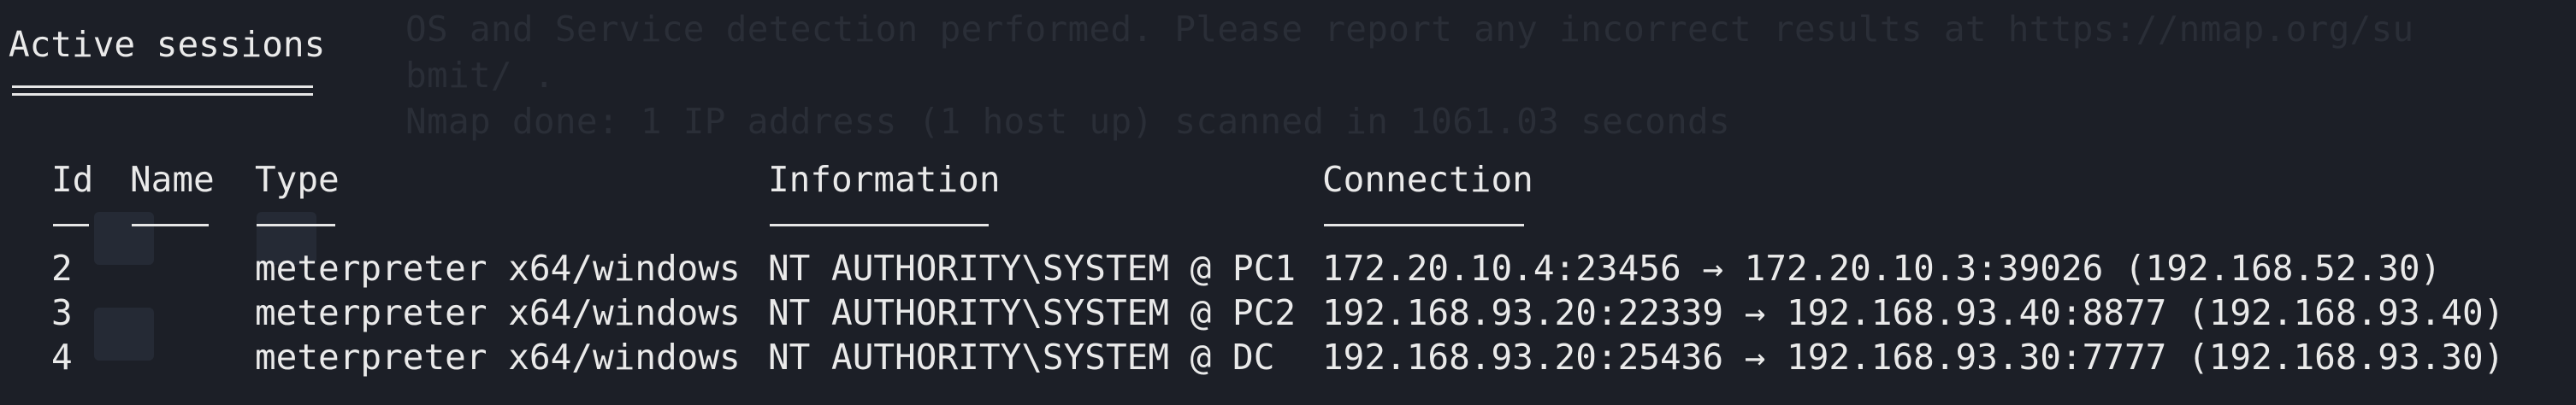  What do you see at coordinates (296, 225) in the screenshot?
I see `column-underline-type` at bounding box center [296, 225].